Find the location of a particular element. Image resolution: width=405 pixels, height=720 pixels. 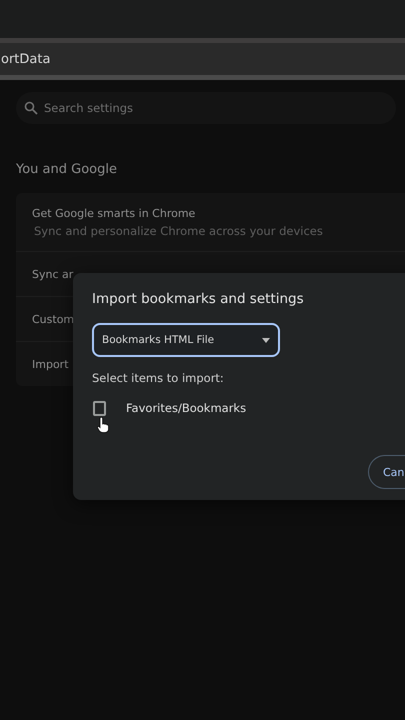

search-icon is located at coordinates (31, 108).